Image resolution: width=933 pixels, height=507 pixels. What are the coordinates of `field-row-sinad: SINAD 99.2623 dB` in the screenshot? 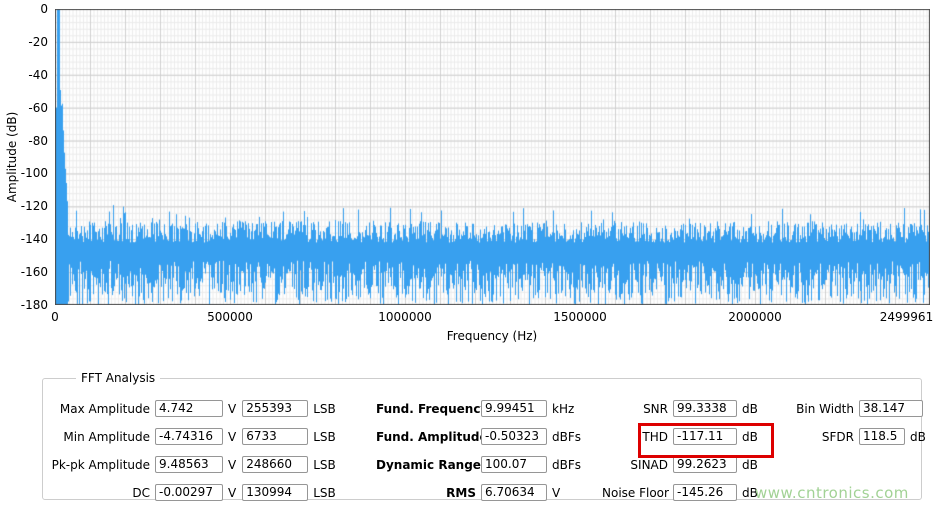 It's located at (683, 464).